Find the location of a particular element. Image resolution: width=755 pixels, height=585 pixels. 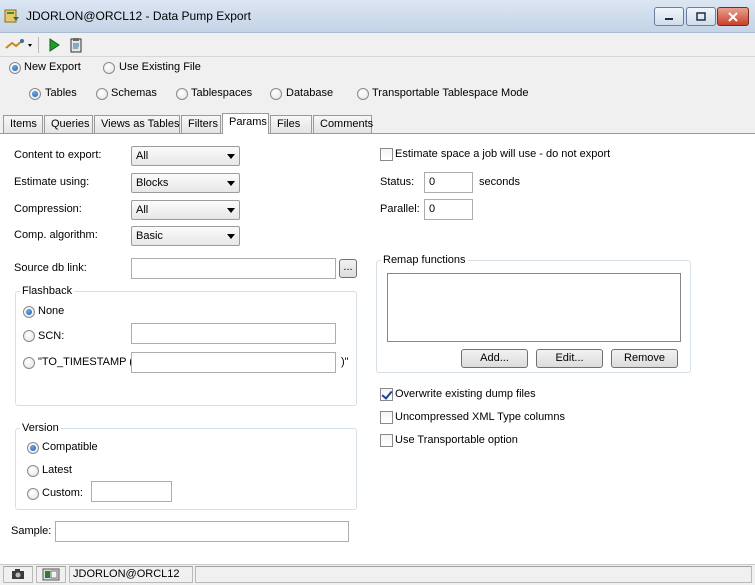

flashback-none-radio is located at coordinates (29, 312).